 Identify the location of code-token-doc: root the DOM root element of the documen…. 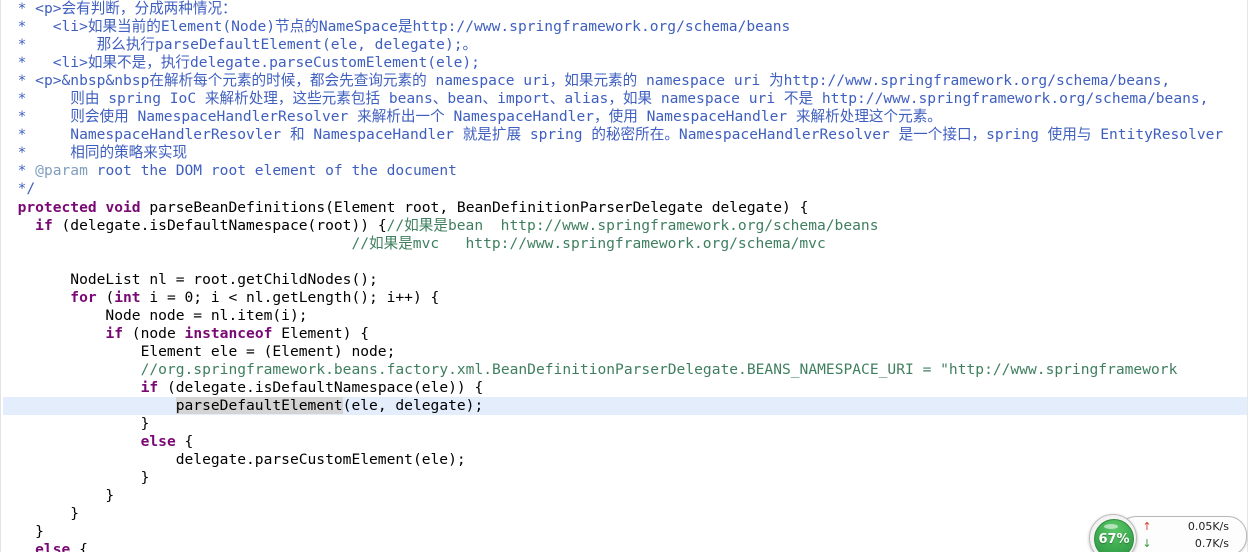
(272, 171).